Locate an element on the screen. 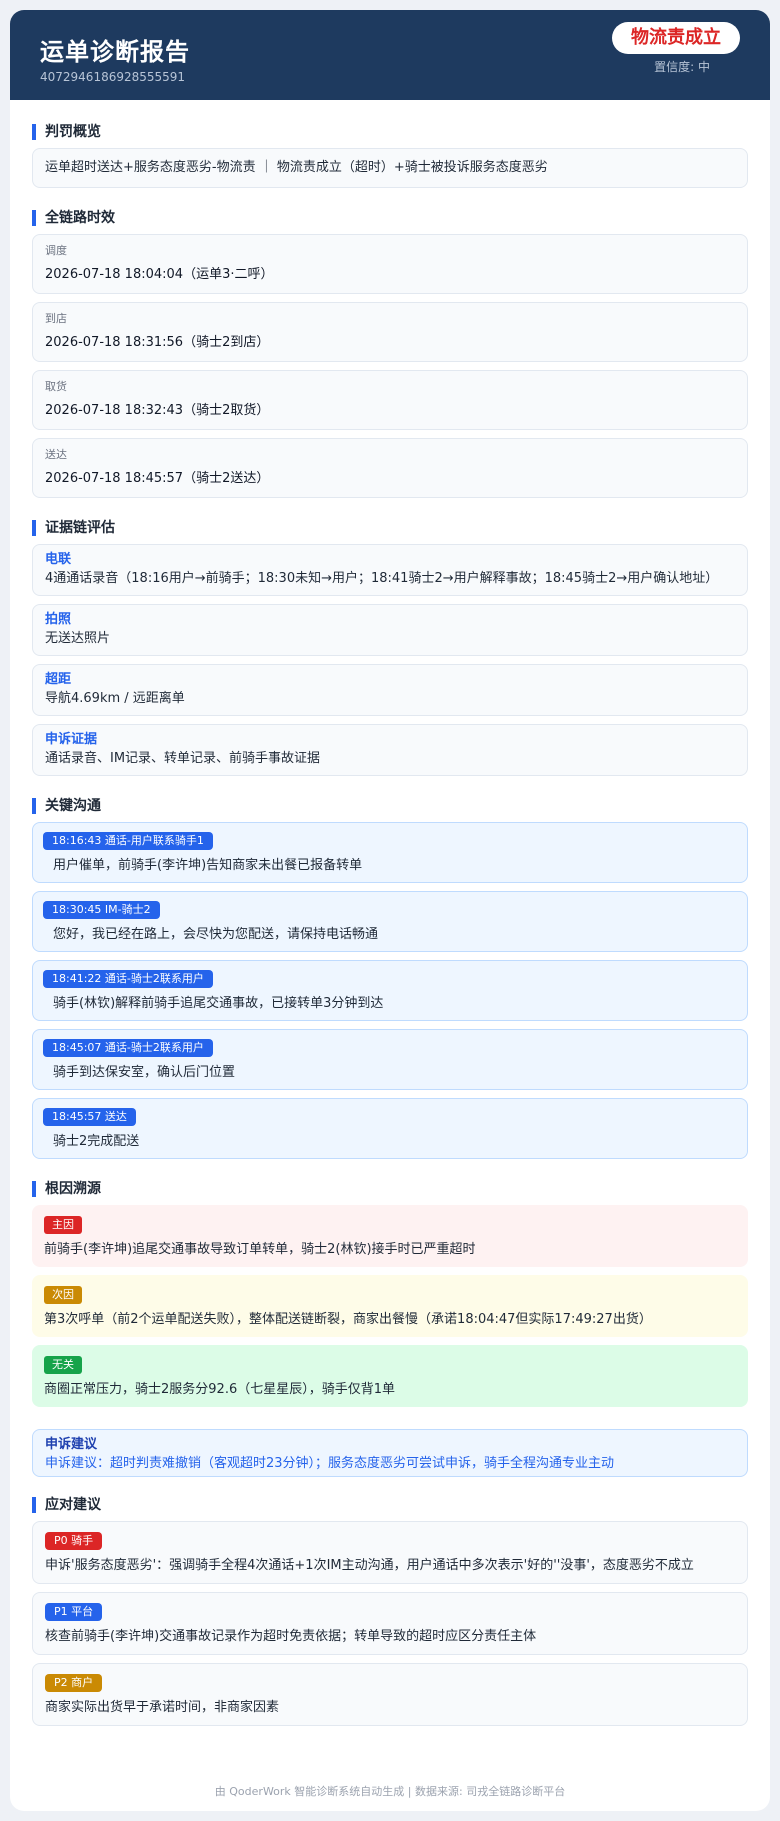  communication-item: 18:45:57 送达 骑士2完成配送 is located at coordinates (390, 1128).